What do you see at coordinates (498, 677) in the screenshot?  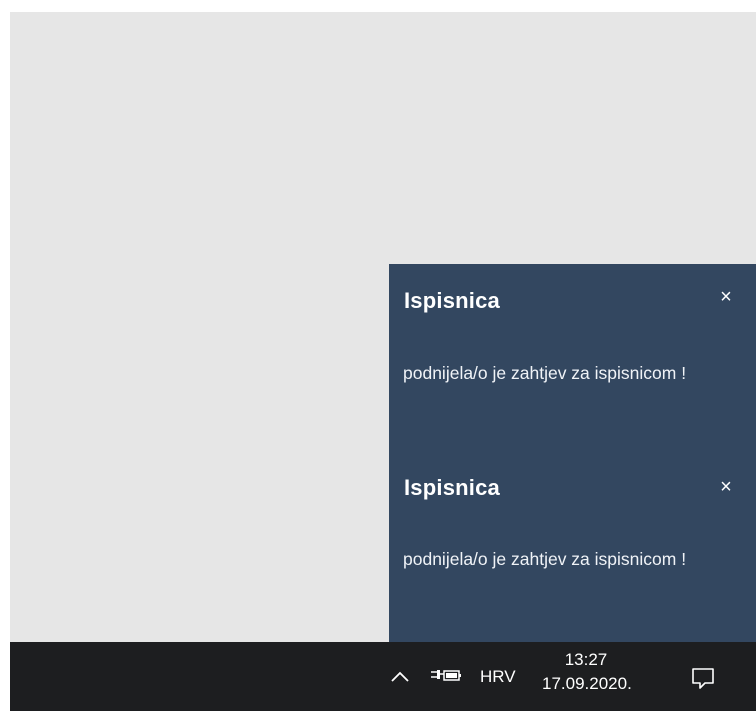 I see `language-indicator: HRV` at bounding box center [498, 677].